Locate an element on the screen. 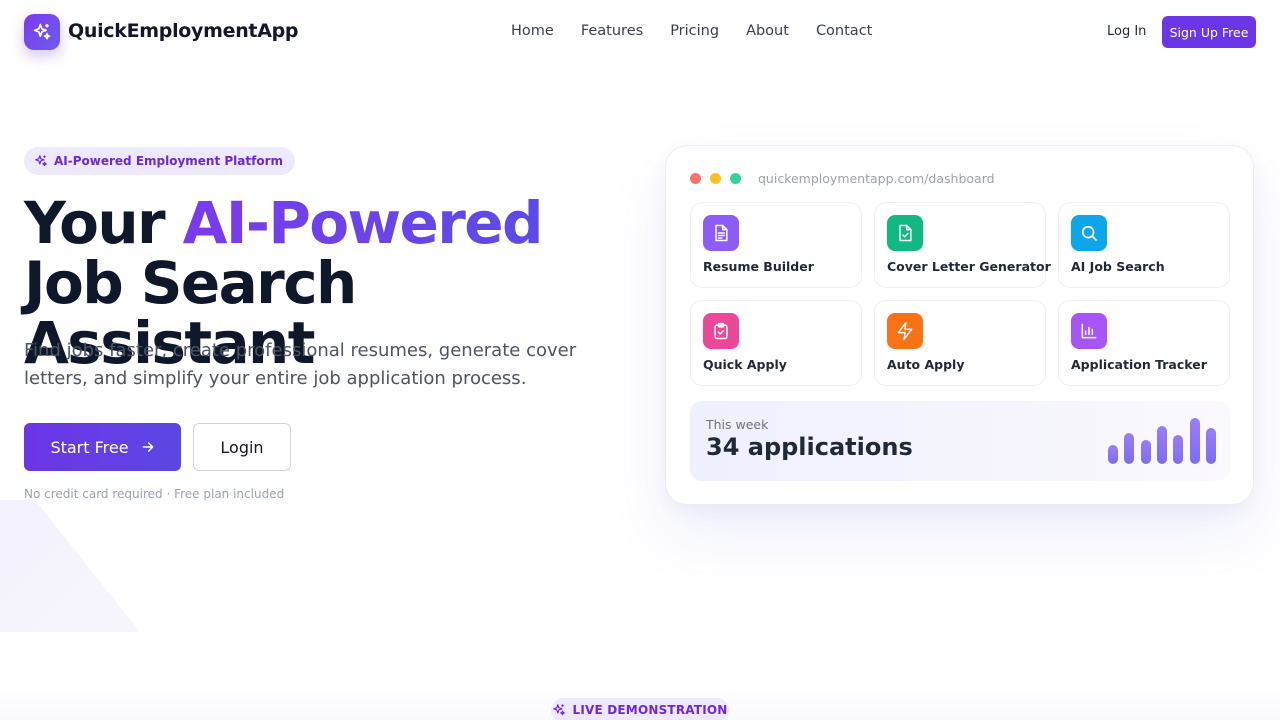 This screenshot has height=720, width=1280. tile-label: Quick Apply is located at coordinates (745, 364).